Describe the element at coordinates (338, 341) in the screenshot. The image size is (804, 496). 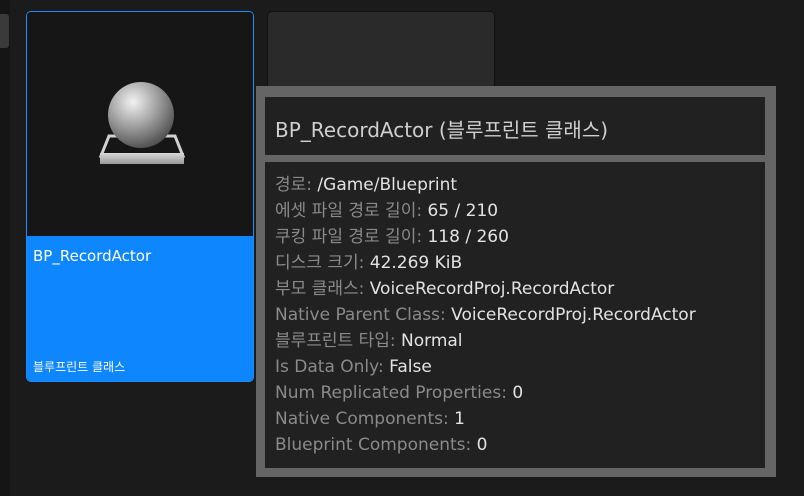
I see `property-label: 블루프린트 타입:` at that location.